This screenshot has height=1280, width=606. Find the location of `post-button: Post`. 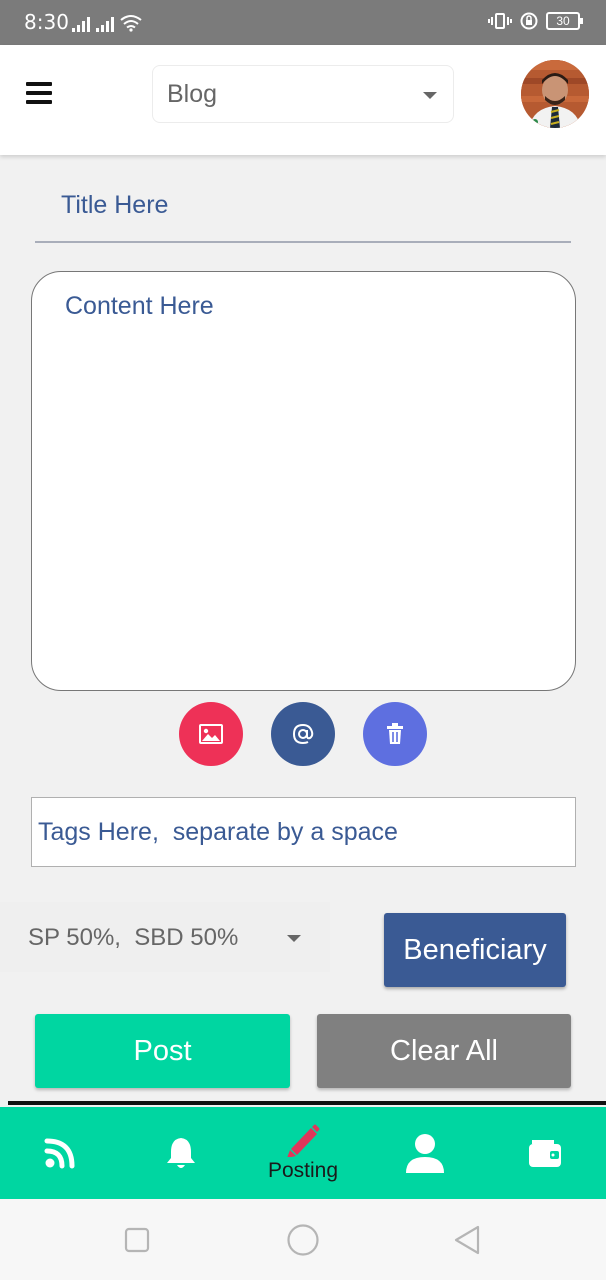

post-button: Post is located at coordinates (162, 1051).